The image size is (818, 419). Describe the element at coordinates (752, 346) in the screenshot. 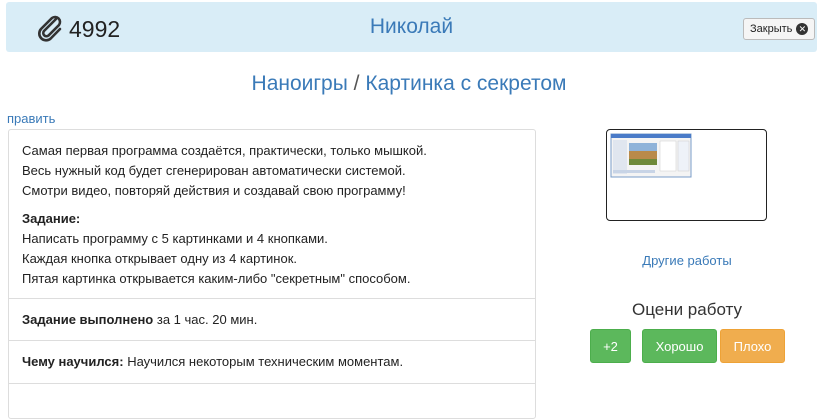

I see `bad-button: Плохо` at that location.